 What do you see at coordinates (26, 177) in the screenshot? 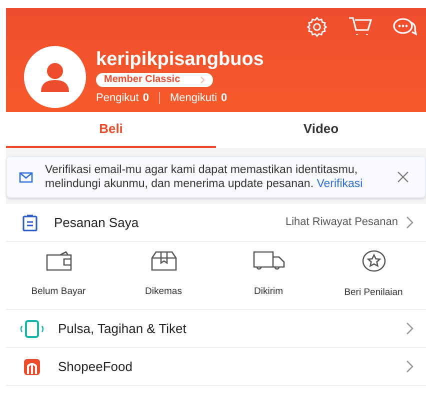
I see `mail-icon` at bounding box center [26, 177].